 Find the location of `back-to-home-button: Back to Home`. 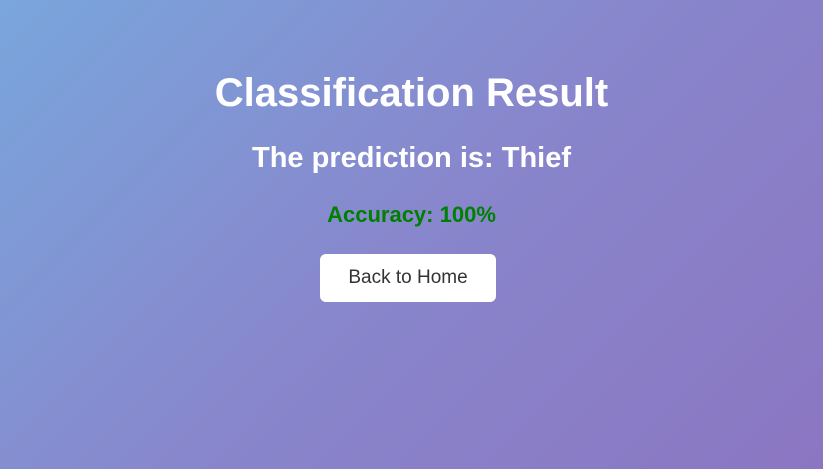

back-to-home-button: Back to Home is located at coordinates (408, 278).